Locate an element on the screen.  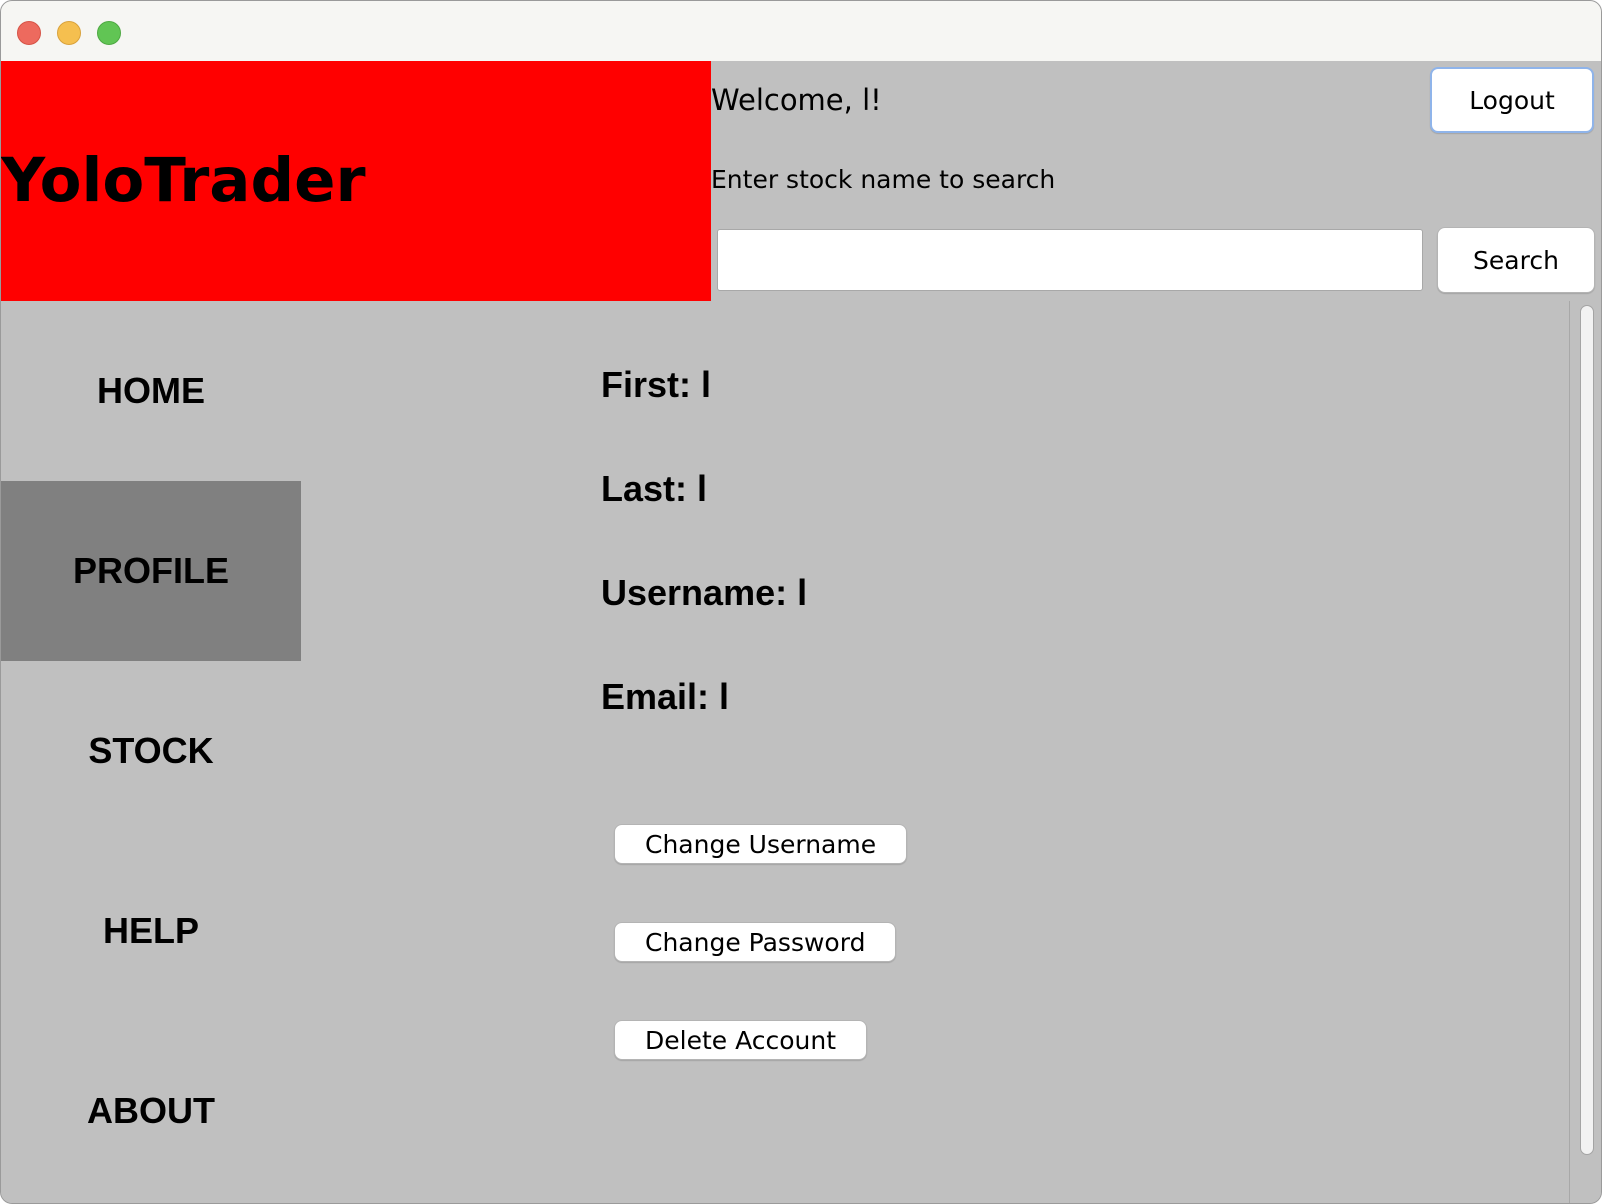
first-name-field: First: l is located at coordinates (656, 384).